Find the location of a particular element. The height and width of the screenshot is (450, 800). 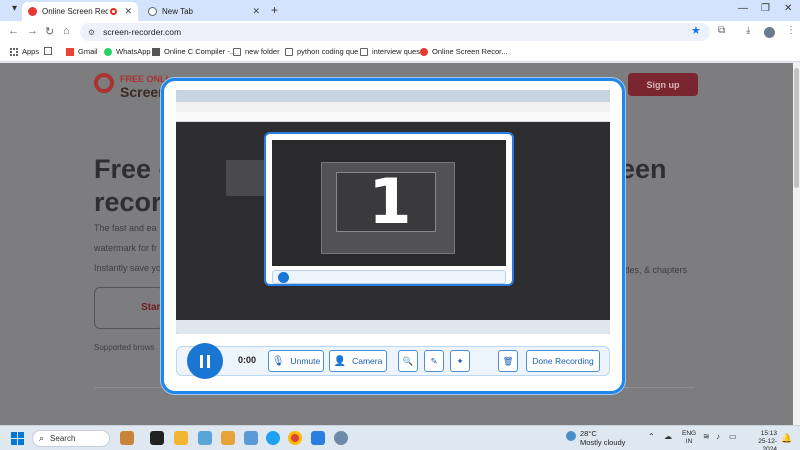

preview-tabstrip is located at coordinates (393, 96).